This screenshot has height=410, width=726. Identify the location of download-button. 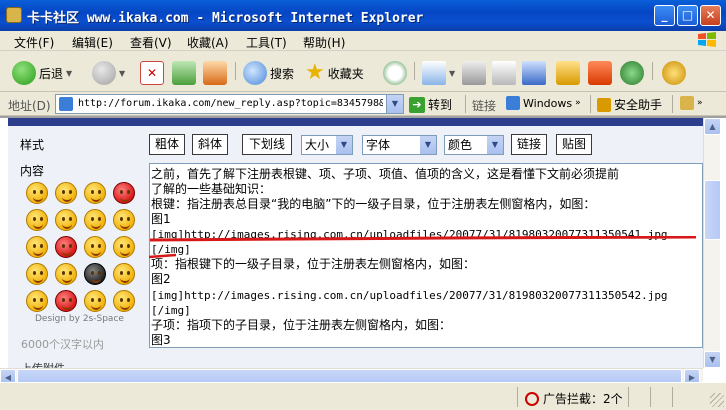
(600, 73).